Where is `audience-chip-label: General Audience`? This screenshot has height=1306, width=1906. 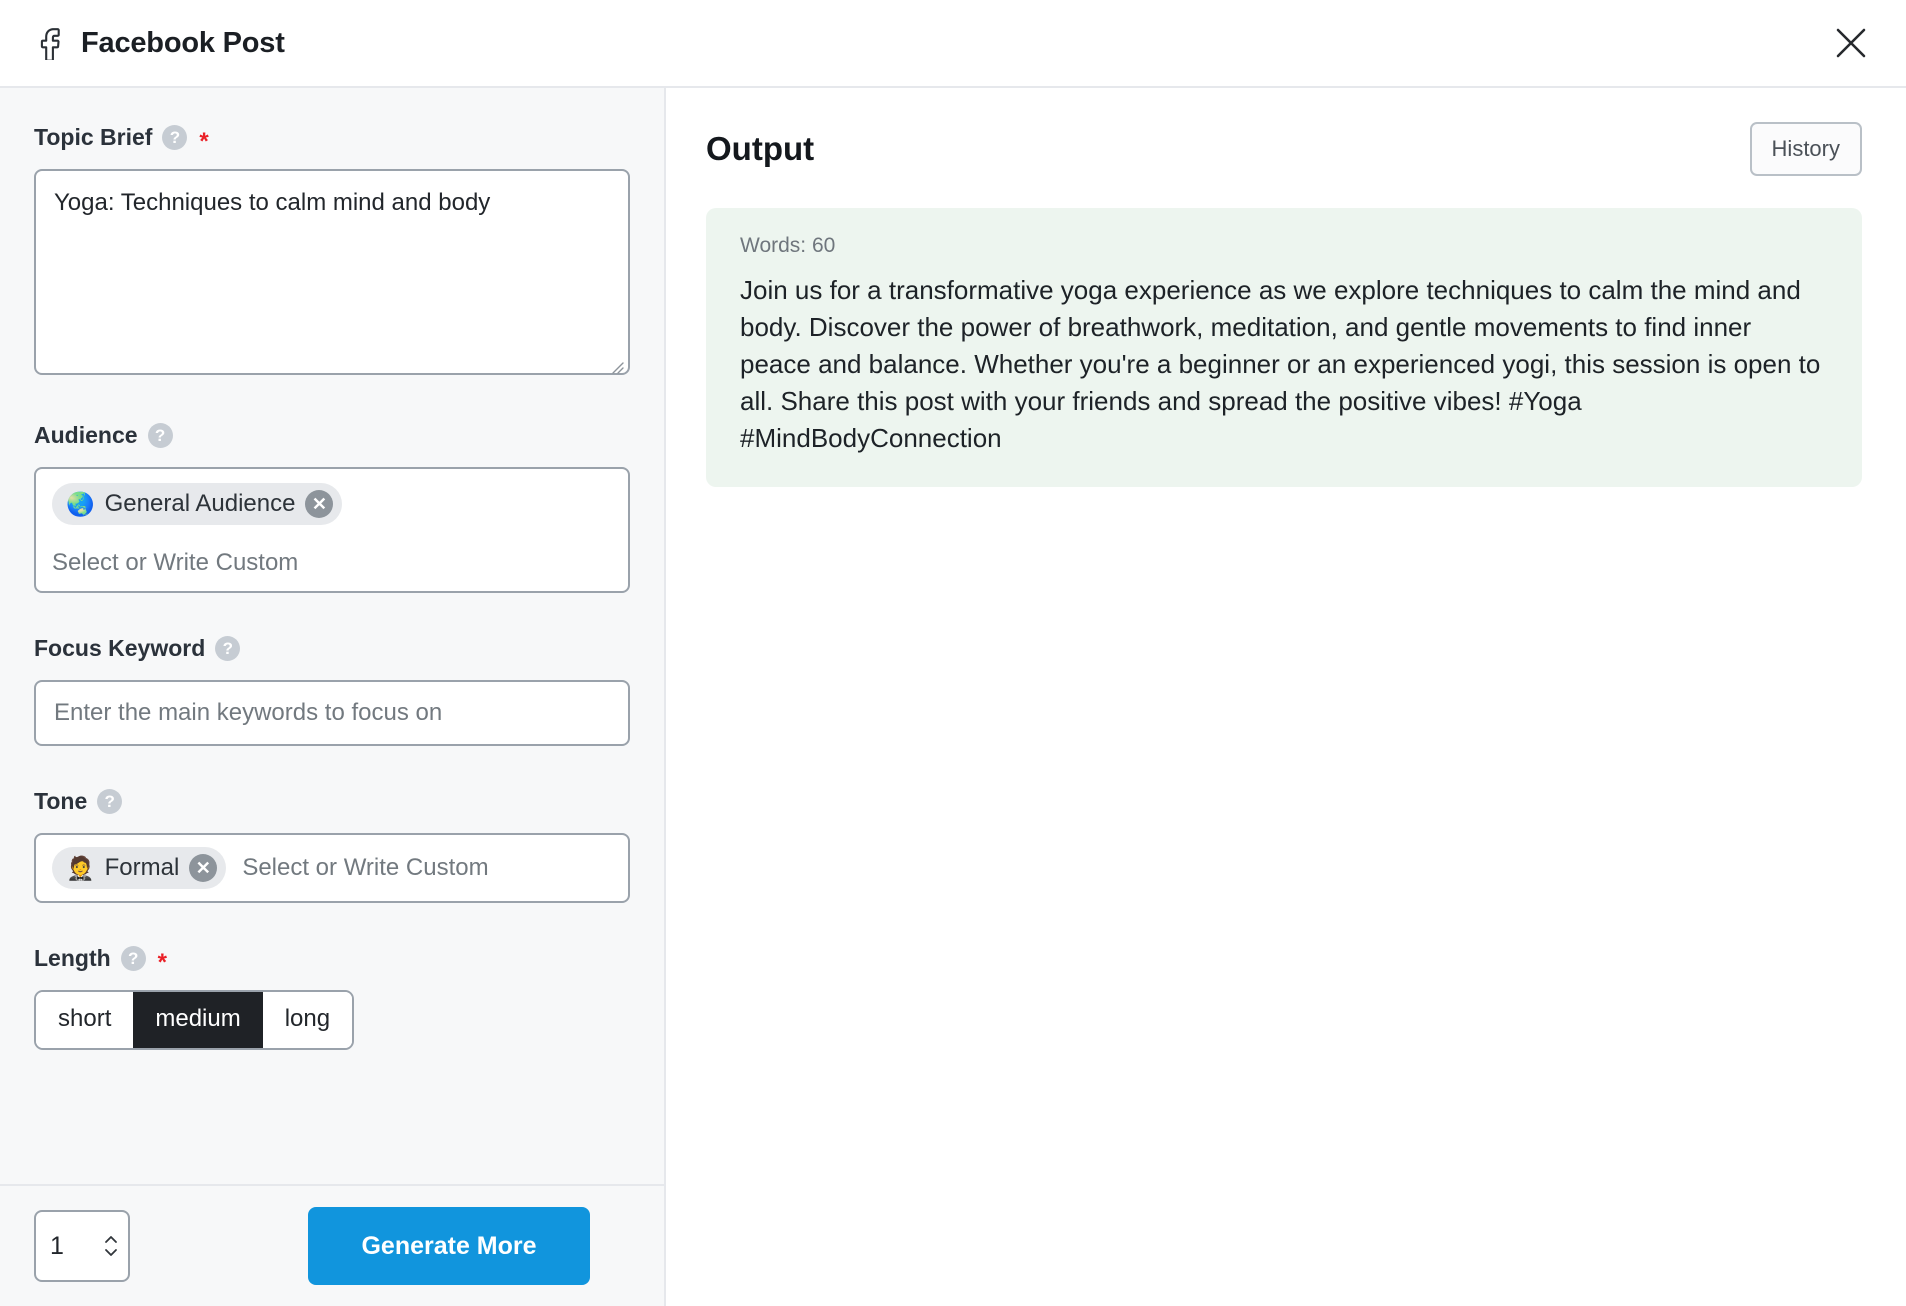
audience-chip-label: General Audience is located at coordinates (200, 503).